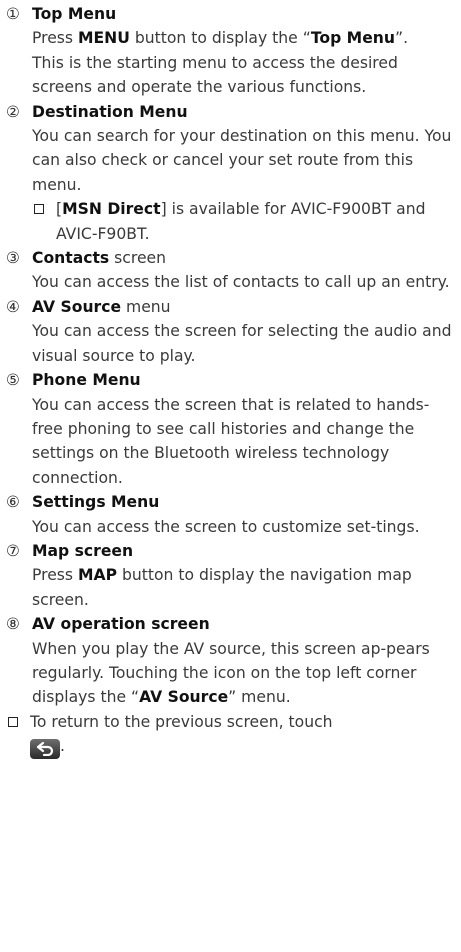 This screenshot has height=952, width=461. I want to click on item-number: ②, so click(13, 111).